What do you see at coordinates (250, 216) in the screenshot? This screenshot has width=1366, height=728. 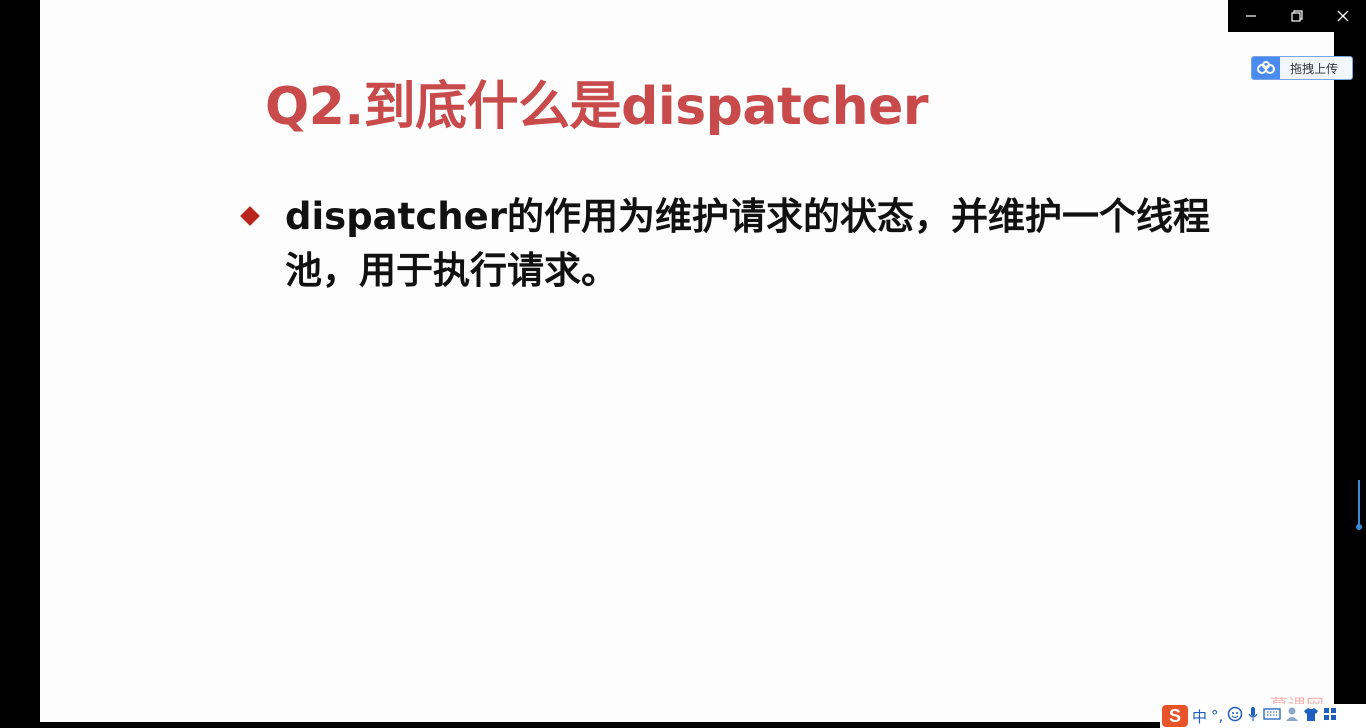 I see `bullet-diamond-icon` at bounding box center [250, 216].